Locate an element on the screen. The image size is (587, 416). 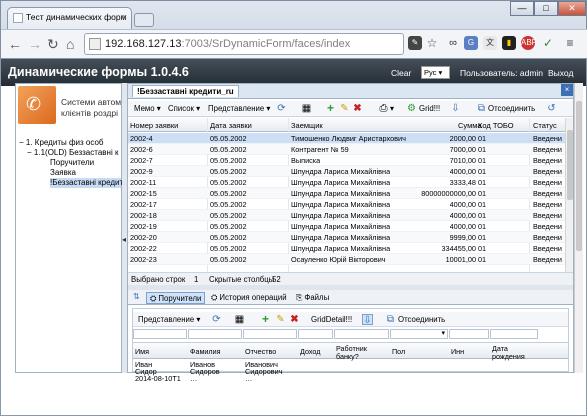
binoculars-extension-icon: ∞ is located at coordinates (453, 43).